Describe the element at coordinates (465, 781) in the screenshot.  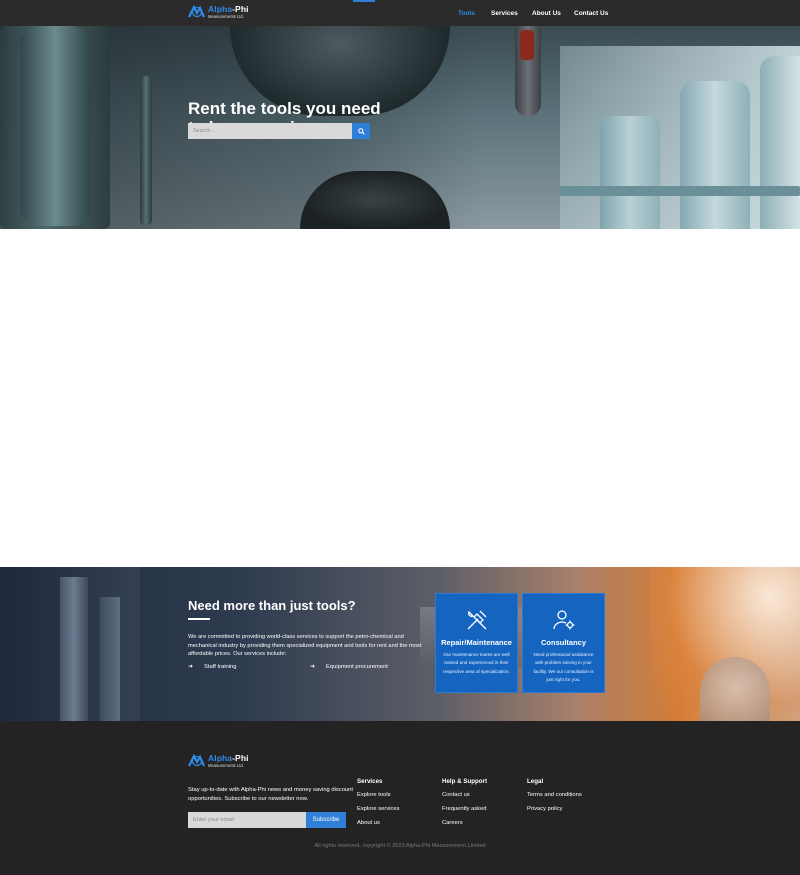
I see `footer-column-heading: Help & Support` at that location.